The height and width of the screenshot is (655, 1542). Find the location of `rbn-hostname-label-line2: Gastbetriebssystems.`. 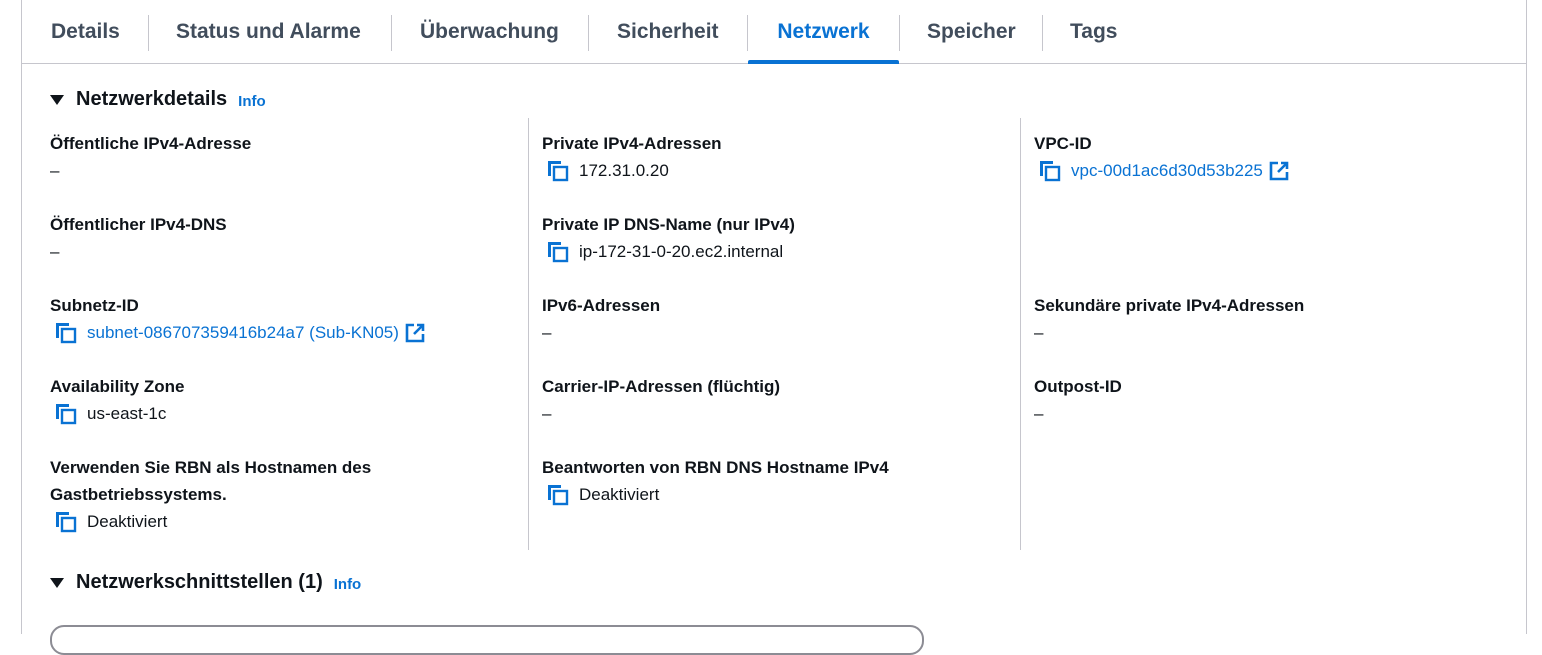

rbn-hostname-label-line2: Gastbetriebssystems. is located at coordinates (138, 494).